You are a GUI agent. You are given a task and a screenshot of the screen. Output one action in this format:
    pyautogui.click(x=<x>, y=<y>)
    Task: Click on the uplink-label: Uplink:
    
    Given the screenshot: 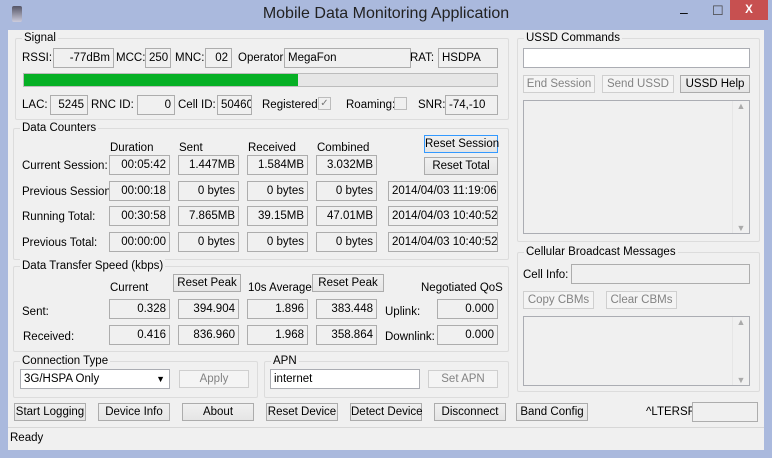 What is the action you would take?
    pyautogui.click(x=403, y=312)
    